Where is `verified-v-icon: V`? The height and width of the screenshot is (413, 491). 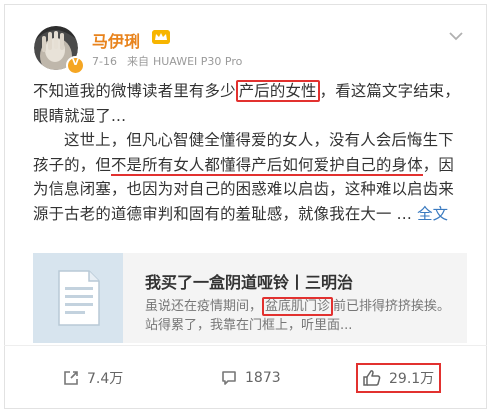
verified-v-icon: V is located at coordinates (75, 65).